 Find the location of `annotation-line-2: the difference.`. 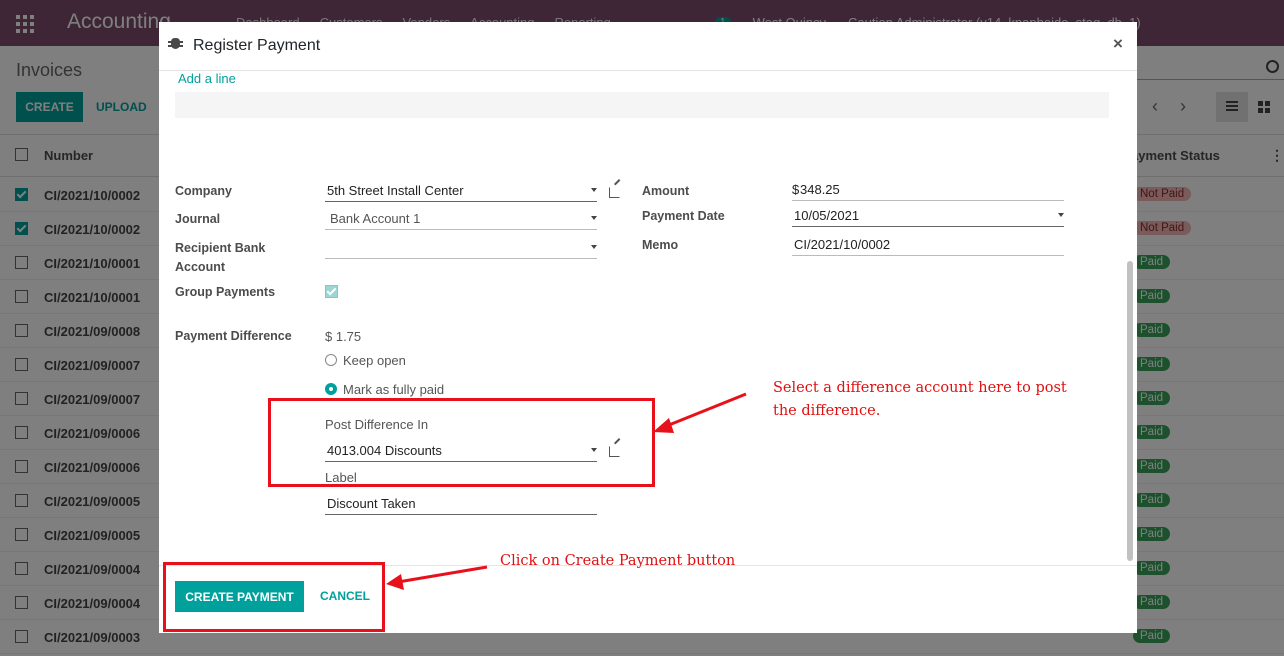

annotation-line-2: the difference. is located at coordinates (827, 411).